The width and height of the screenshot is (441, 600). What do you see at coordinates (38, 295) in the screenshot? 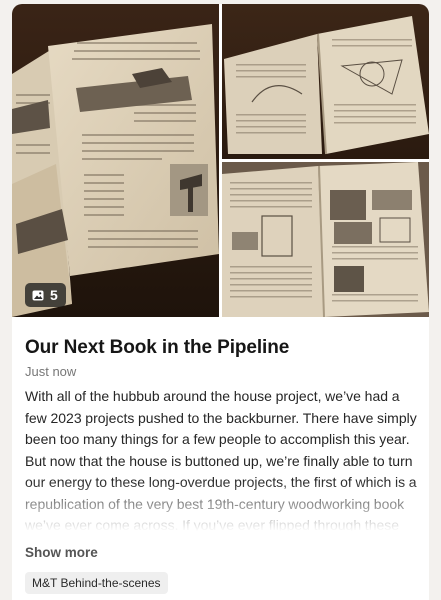
I see `image-icon` at bounding box center [38, 295].